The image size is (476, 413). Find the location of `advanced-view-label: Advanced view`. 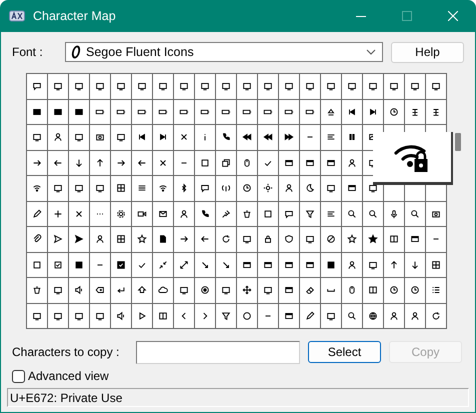

advanced-view-label: Advanced view is located at coordinates (68, 376).